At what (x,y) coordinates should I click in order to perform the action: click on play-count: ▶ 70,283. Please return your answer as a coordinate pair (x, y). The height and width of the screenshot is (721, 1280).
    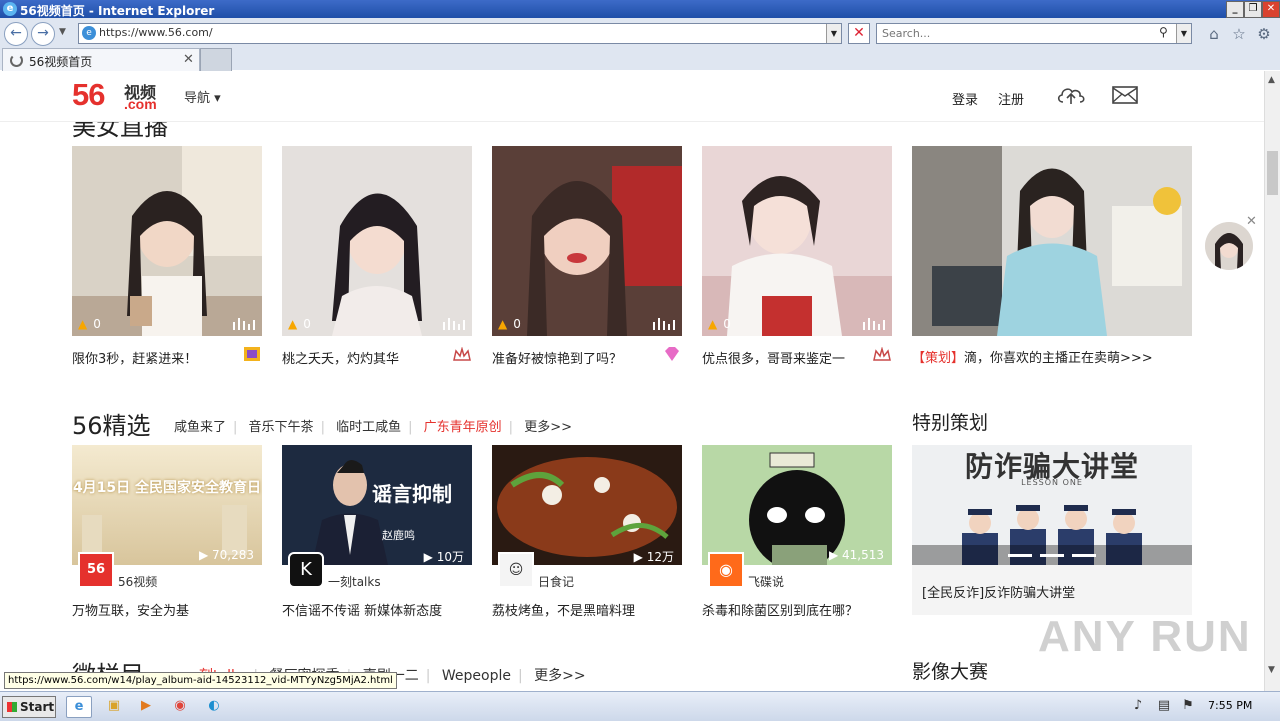
    Looking at the image, I should click on (226, 555).